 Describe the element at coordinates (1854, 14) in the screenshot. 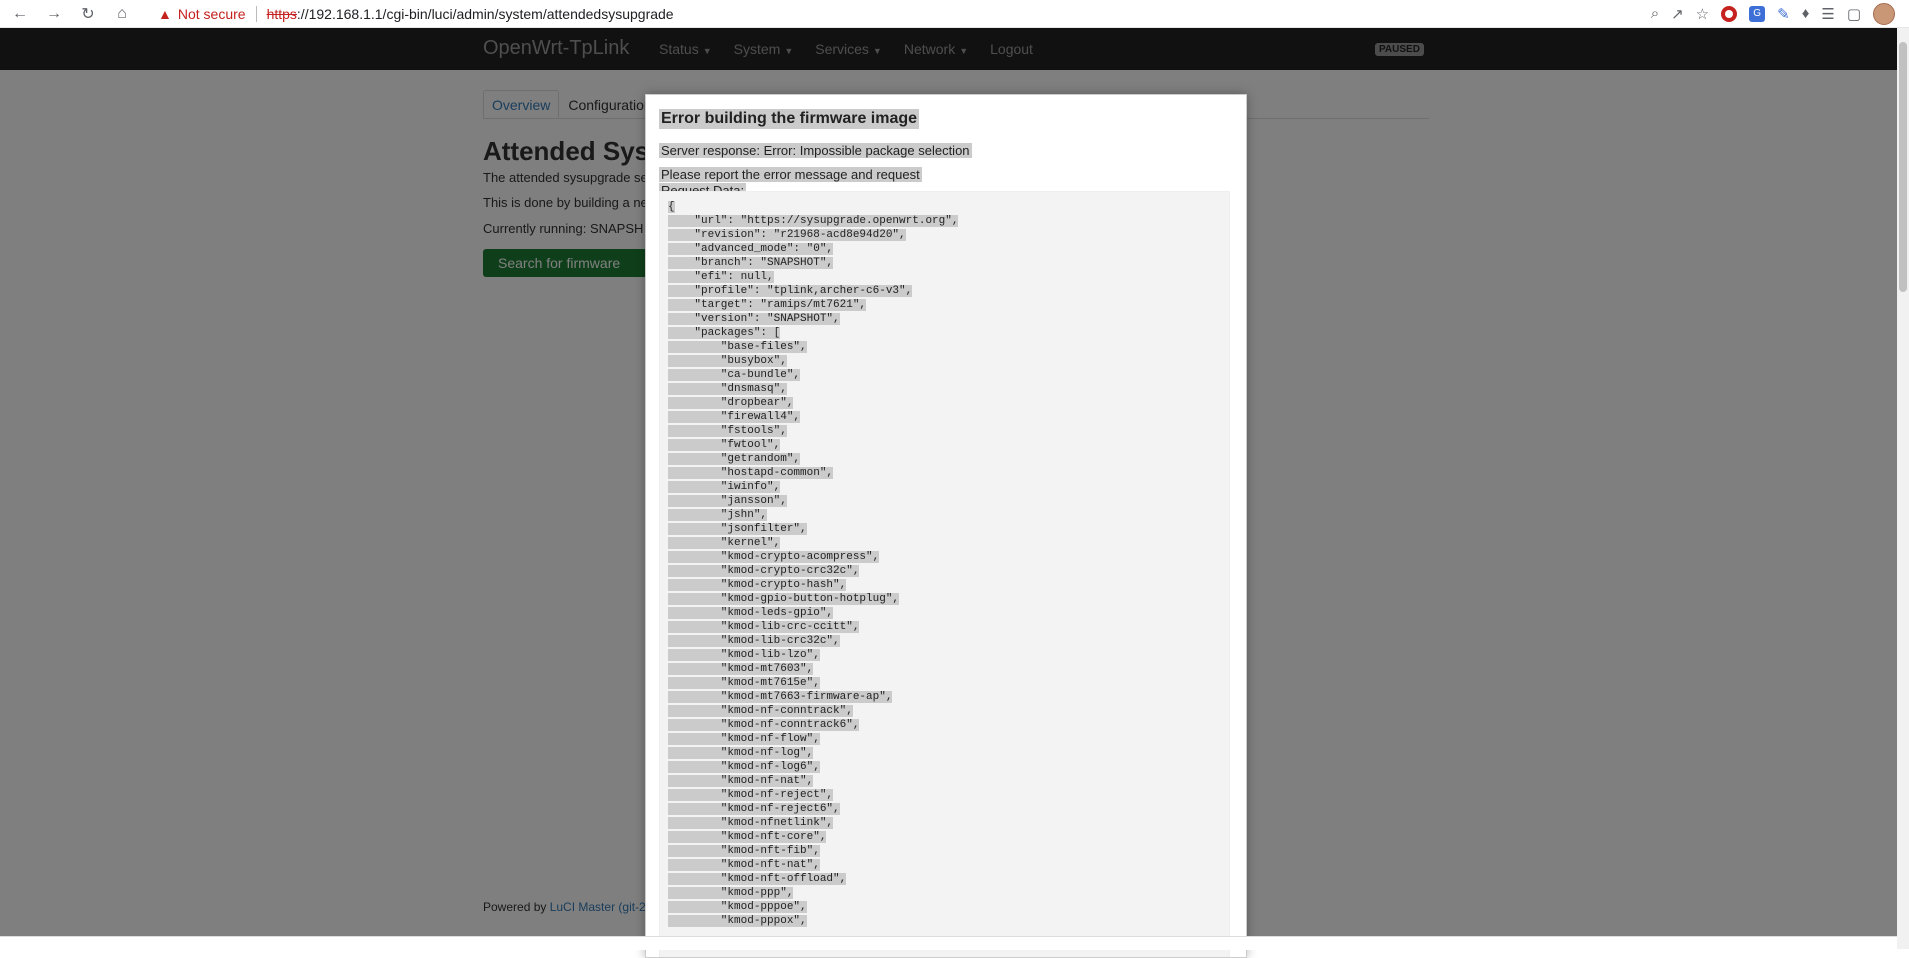

I see `sidepanel-icon: ▢` at that location.